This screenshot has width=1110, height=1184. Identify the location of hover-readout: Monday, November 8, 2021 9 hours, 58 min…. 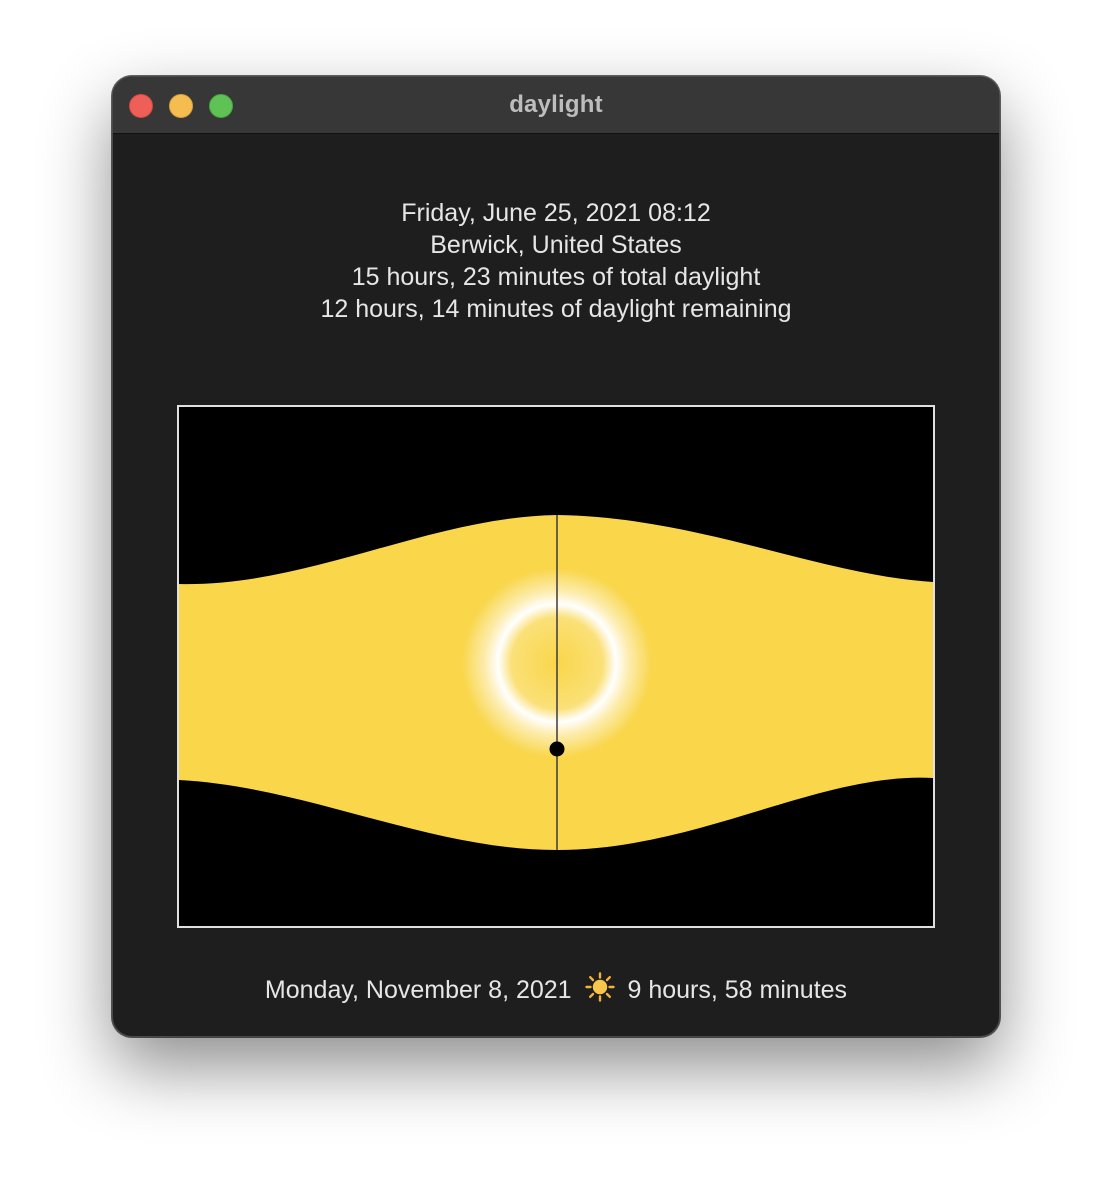
(556, 991).